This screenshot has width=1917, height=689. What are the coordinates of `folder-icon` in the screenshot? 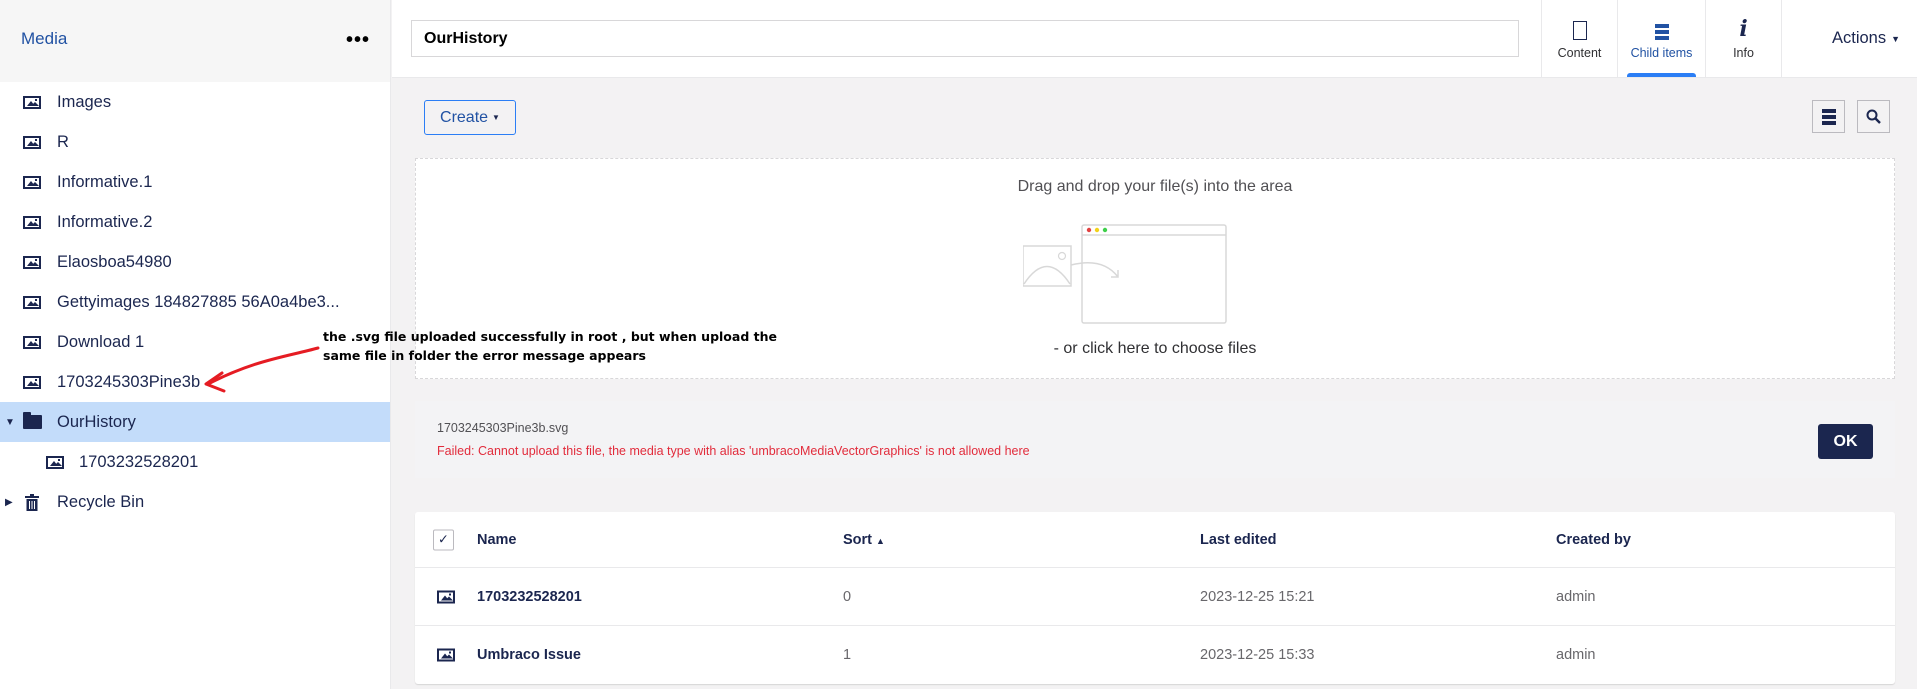 It's located at (32, 421).